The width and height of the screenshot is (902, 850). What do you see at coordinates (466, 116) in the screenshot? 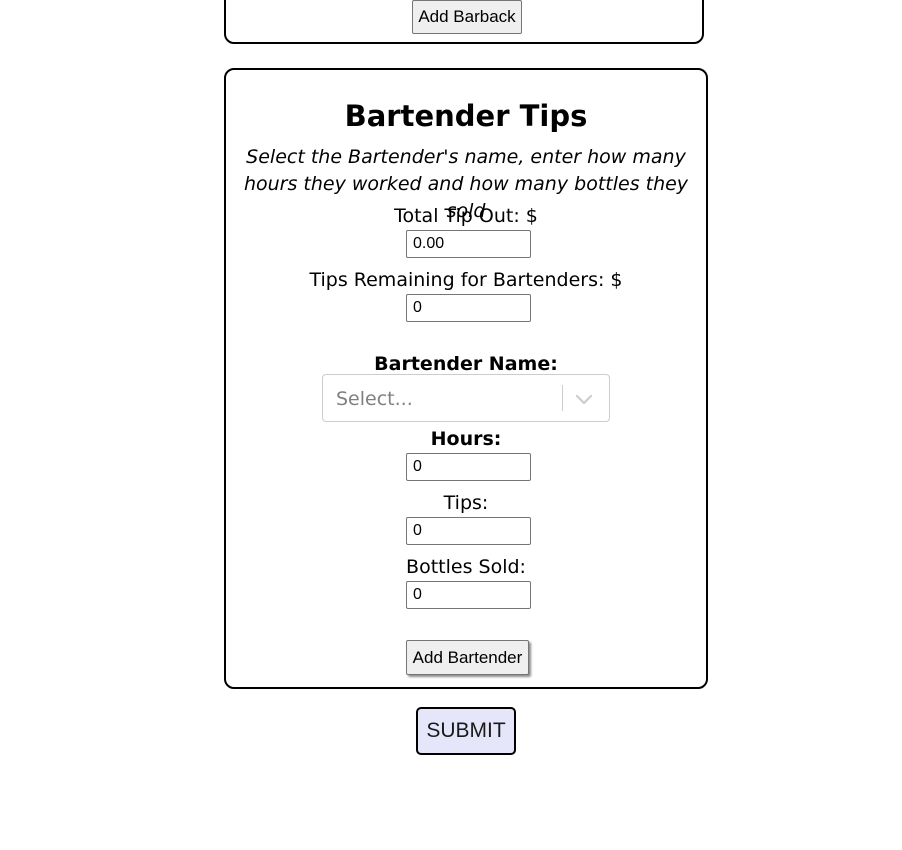
I see `section-title: Bartender Tips` at bounding box center [466, 116].